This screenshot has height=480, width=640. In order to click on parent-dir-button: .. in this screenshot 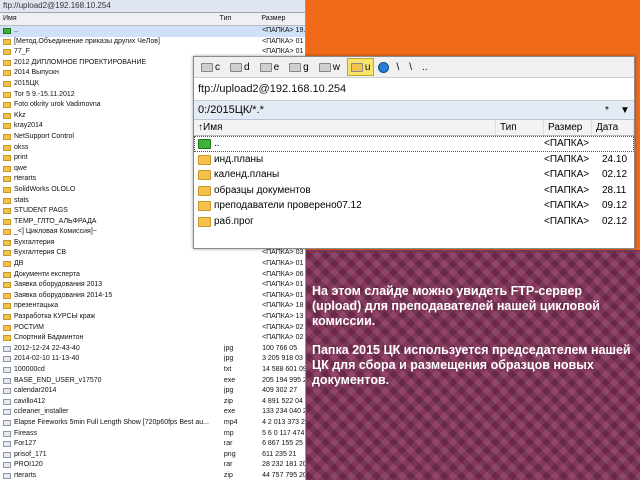, I will do `click(425, 67)`.